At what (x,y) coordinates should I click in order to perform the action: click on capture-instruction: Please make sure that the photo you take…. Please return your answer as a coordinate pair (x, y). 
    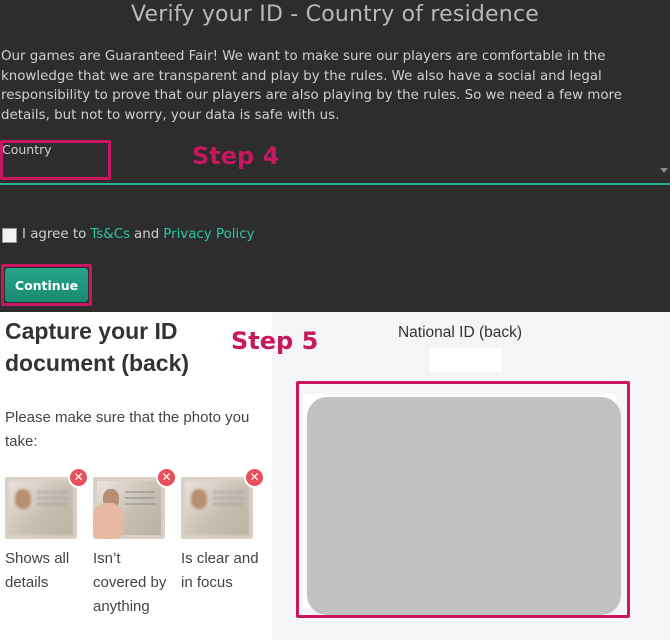
    Looking at the image, I should click on (127, 429).